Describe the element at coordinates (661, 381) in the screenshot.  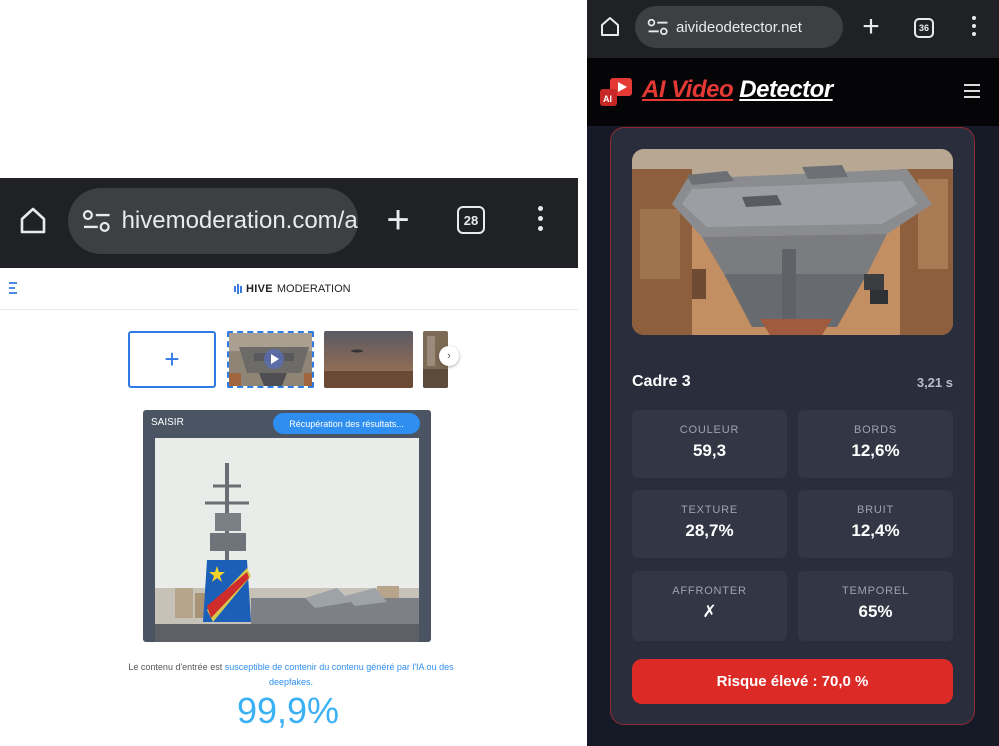
I see `frame-title: Cadre 3` at that location.